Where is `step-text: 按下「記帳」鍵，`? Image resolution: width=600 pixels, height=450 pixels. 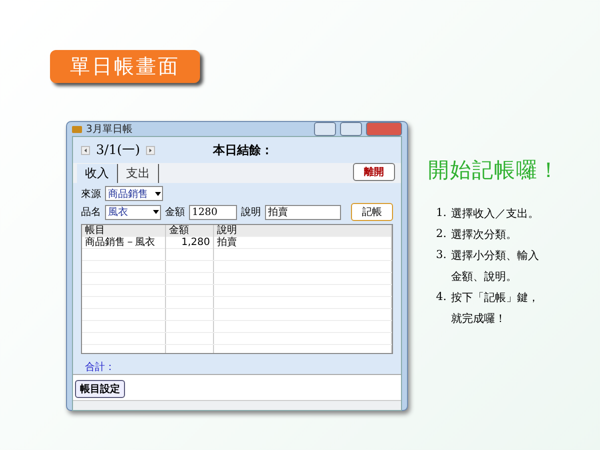
step-text: 按下「記帳」鍵， is located at coordinates (495, 297).